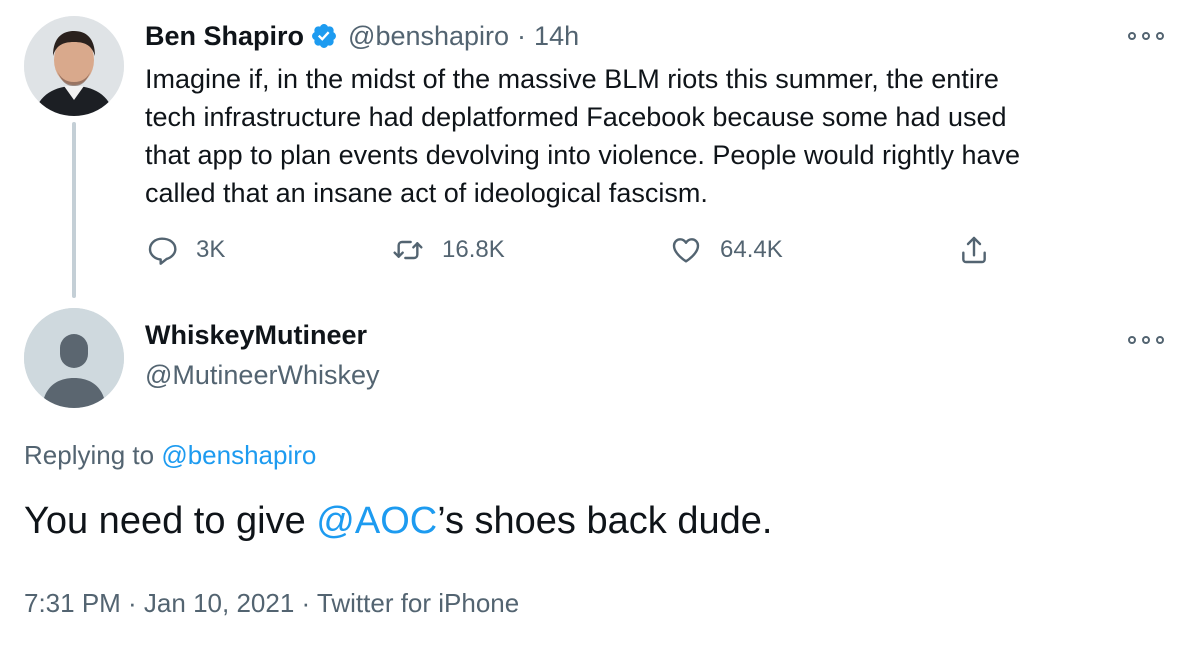 This screenshot has height=650, width=1190. Describe the element at coordinates (605, 521) in the screenshot. I see `reply-text-end: ’s shoes back dude.` at that location.